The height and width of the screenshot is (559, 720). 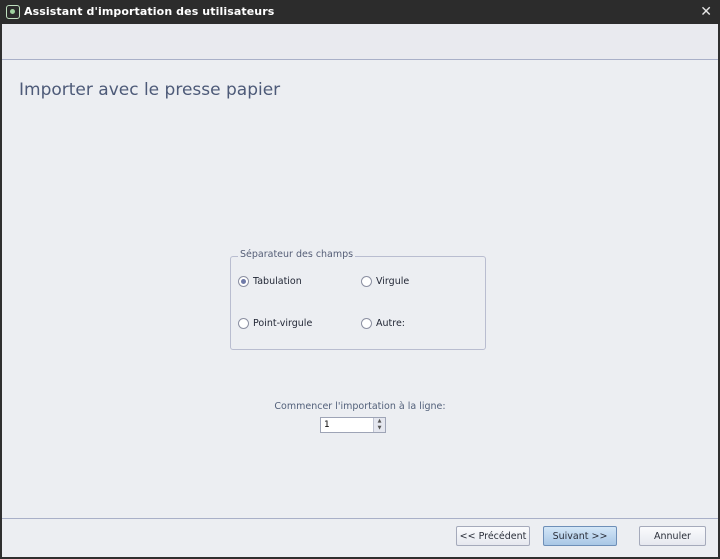 What do you see at coordinates (580, 536) in the screenshot?
I see `next-button: Suivant >>` at bounding box center [580, 536].